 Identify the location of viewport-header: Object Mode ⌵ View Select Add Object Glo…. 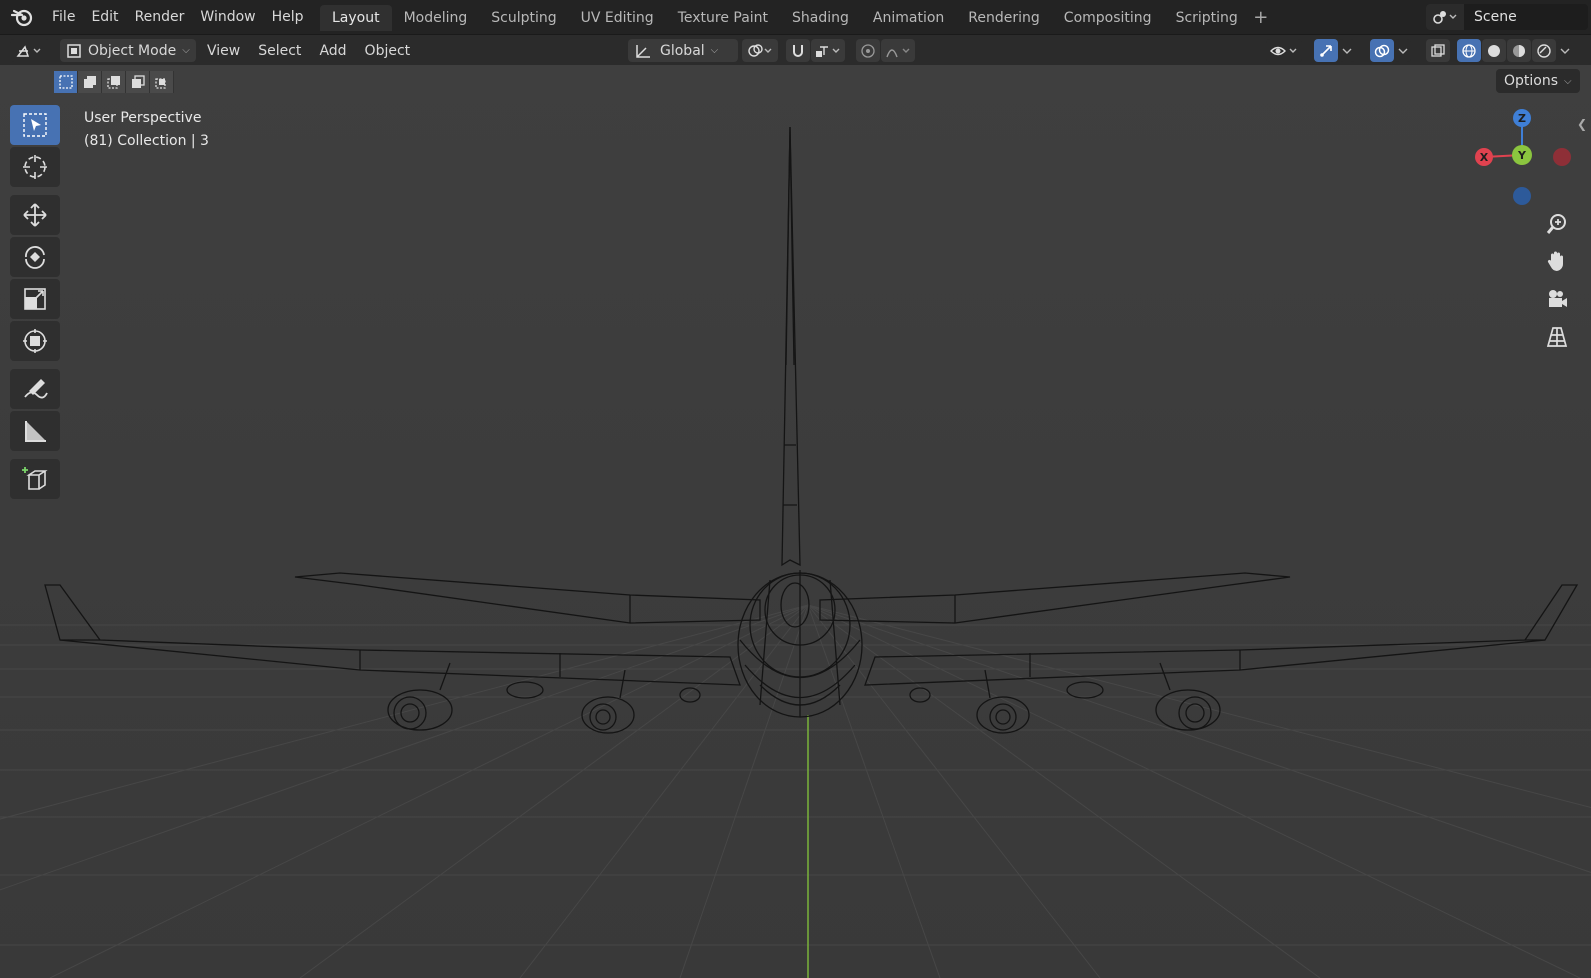
(795, 50).